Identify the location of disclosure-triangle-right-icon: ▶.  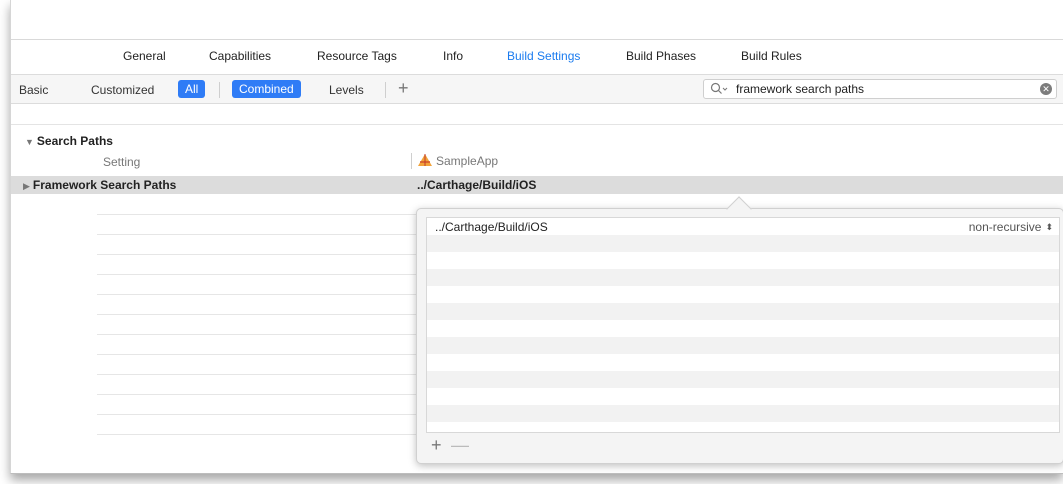
(26, 186).